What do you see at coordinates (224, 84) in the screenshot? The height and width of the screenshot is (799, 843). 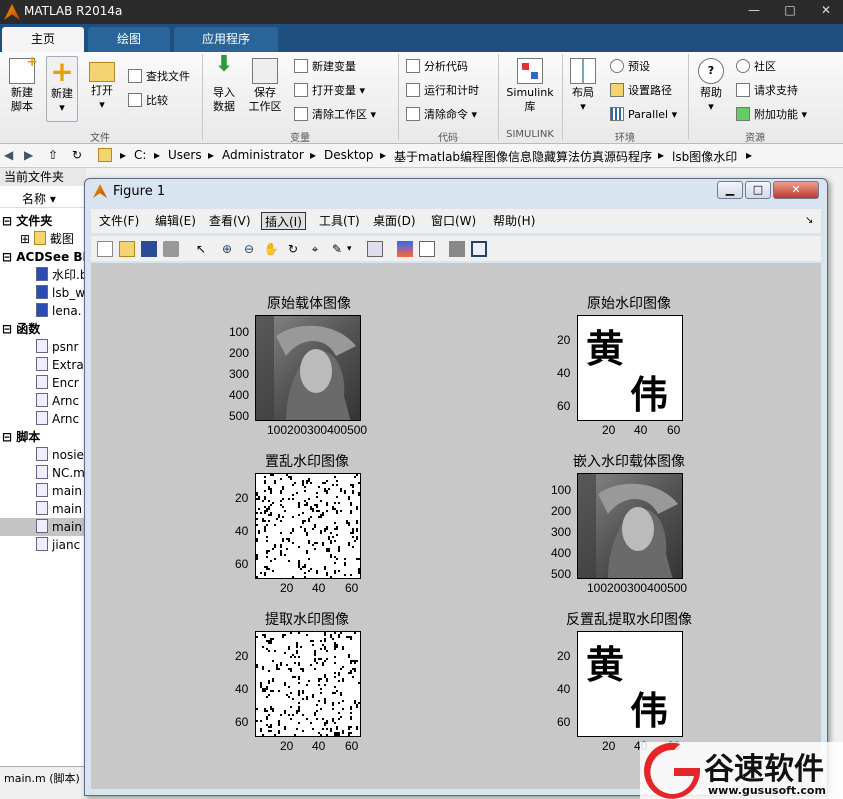 I see `import-data-button: ⬇ 导入 数据` at bounding box center [224, 84].